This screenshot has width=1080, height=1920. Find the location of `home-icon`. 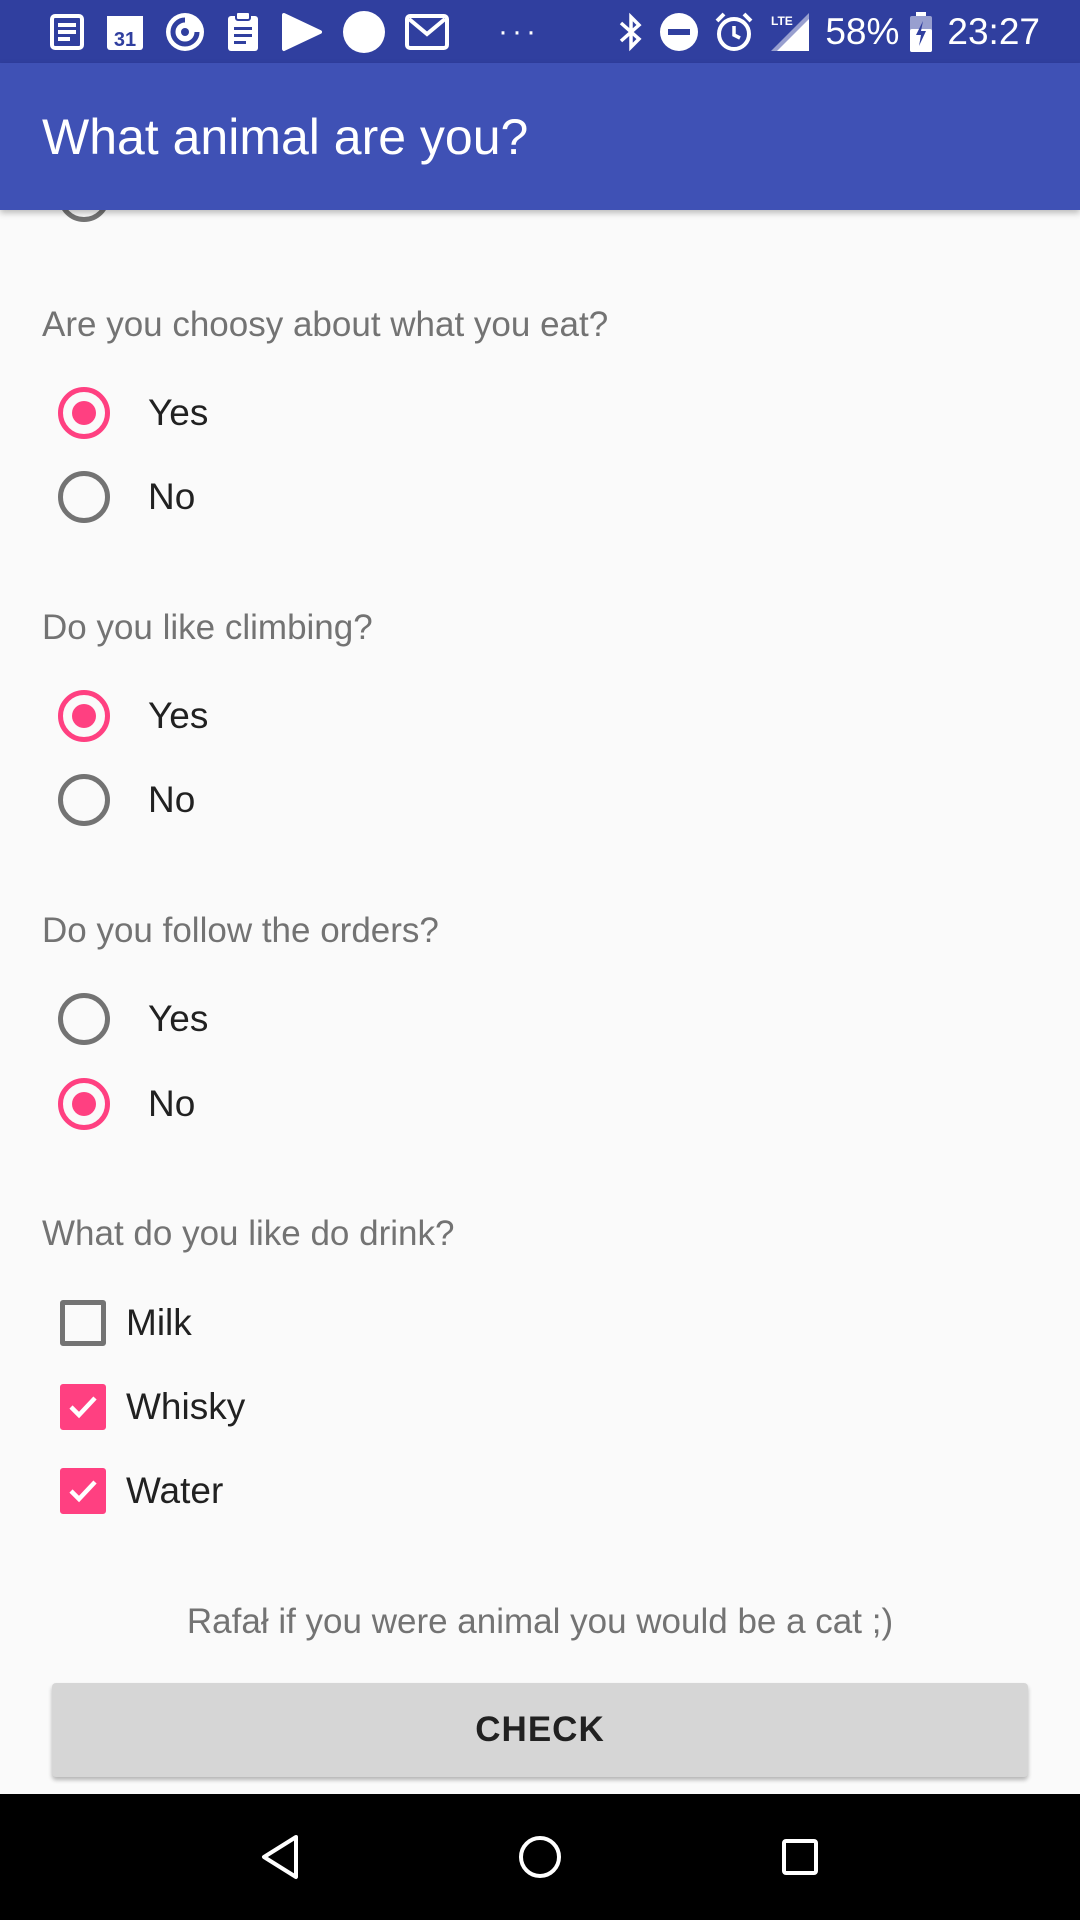

home-icon is located at coordinates (540, 1857).